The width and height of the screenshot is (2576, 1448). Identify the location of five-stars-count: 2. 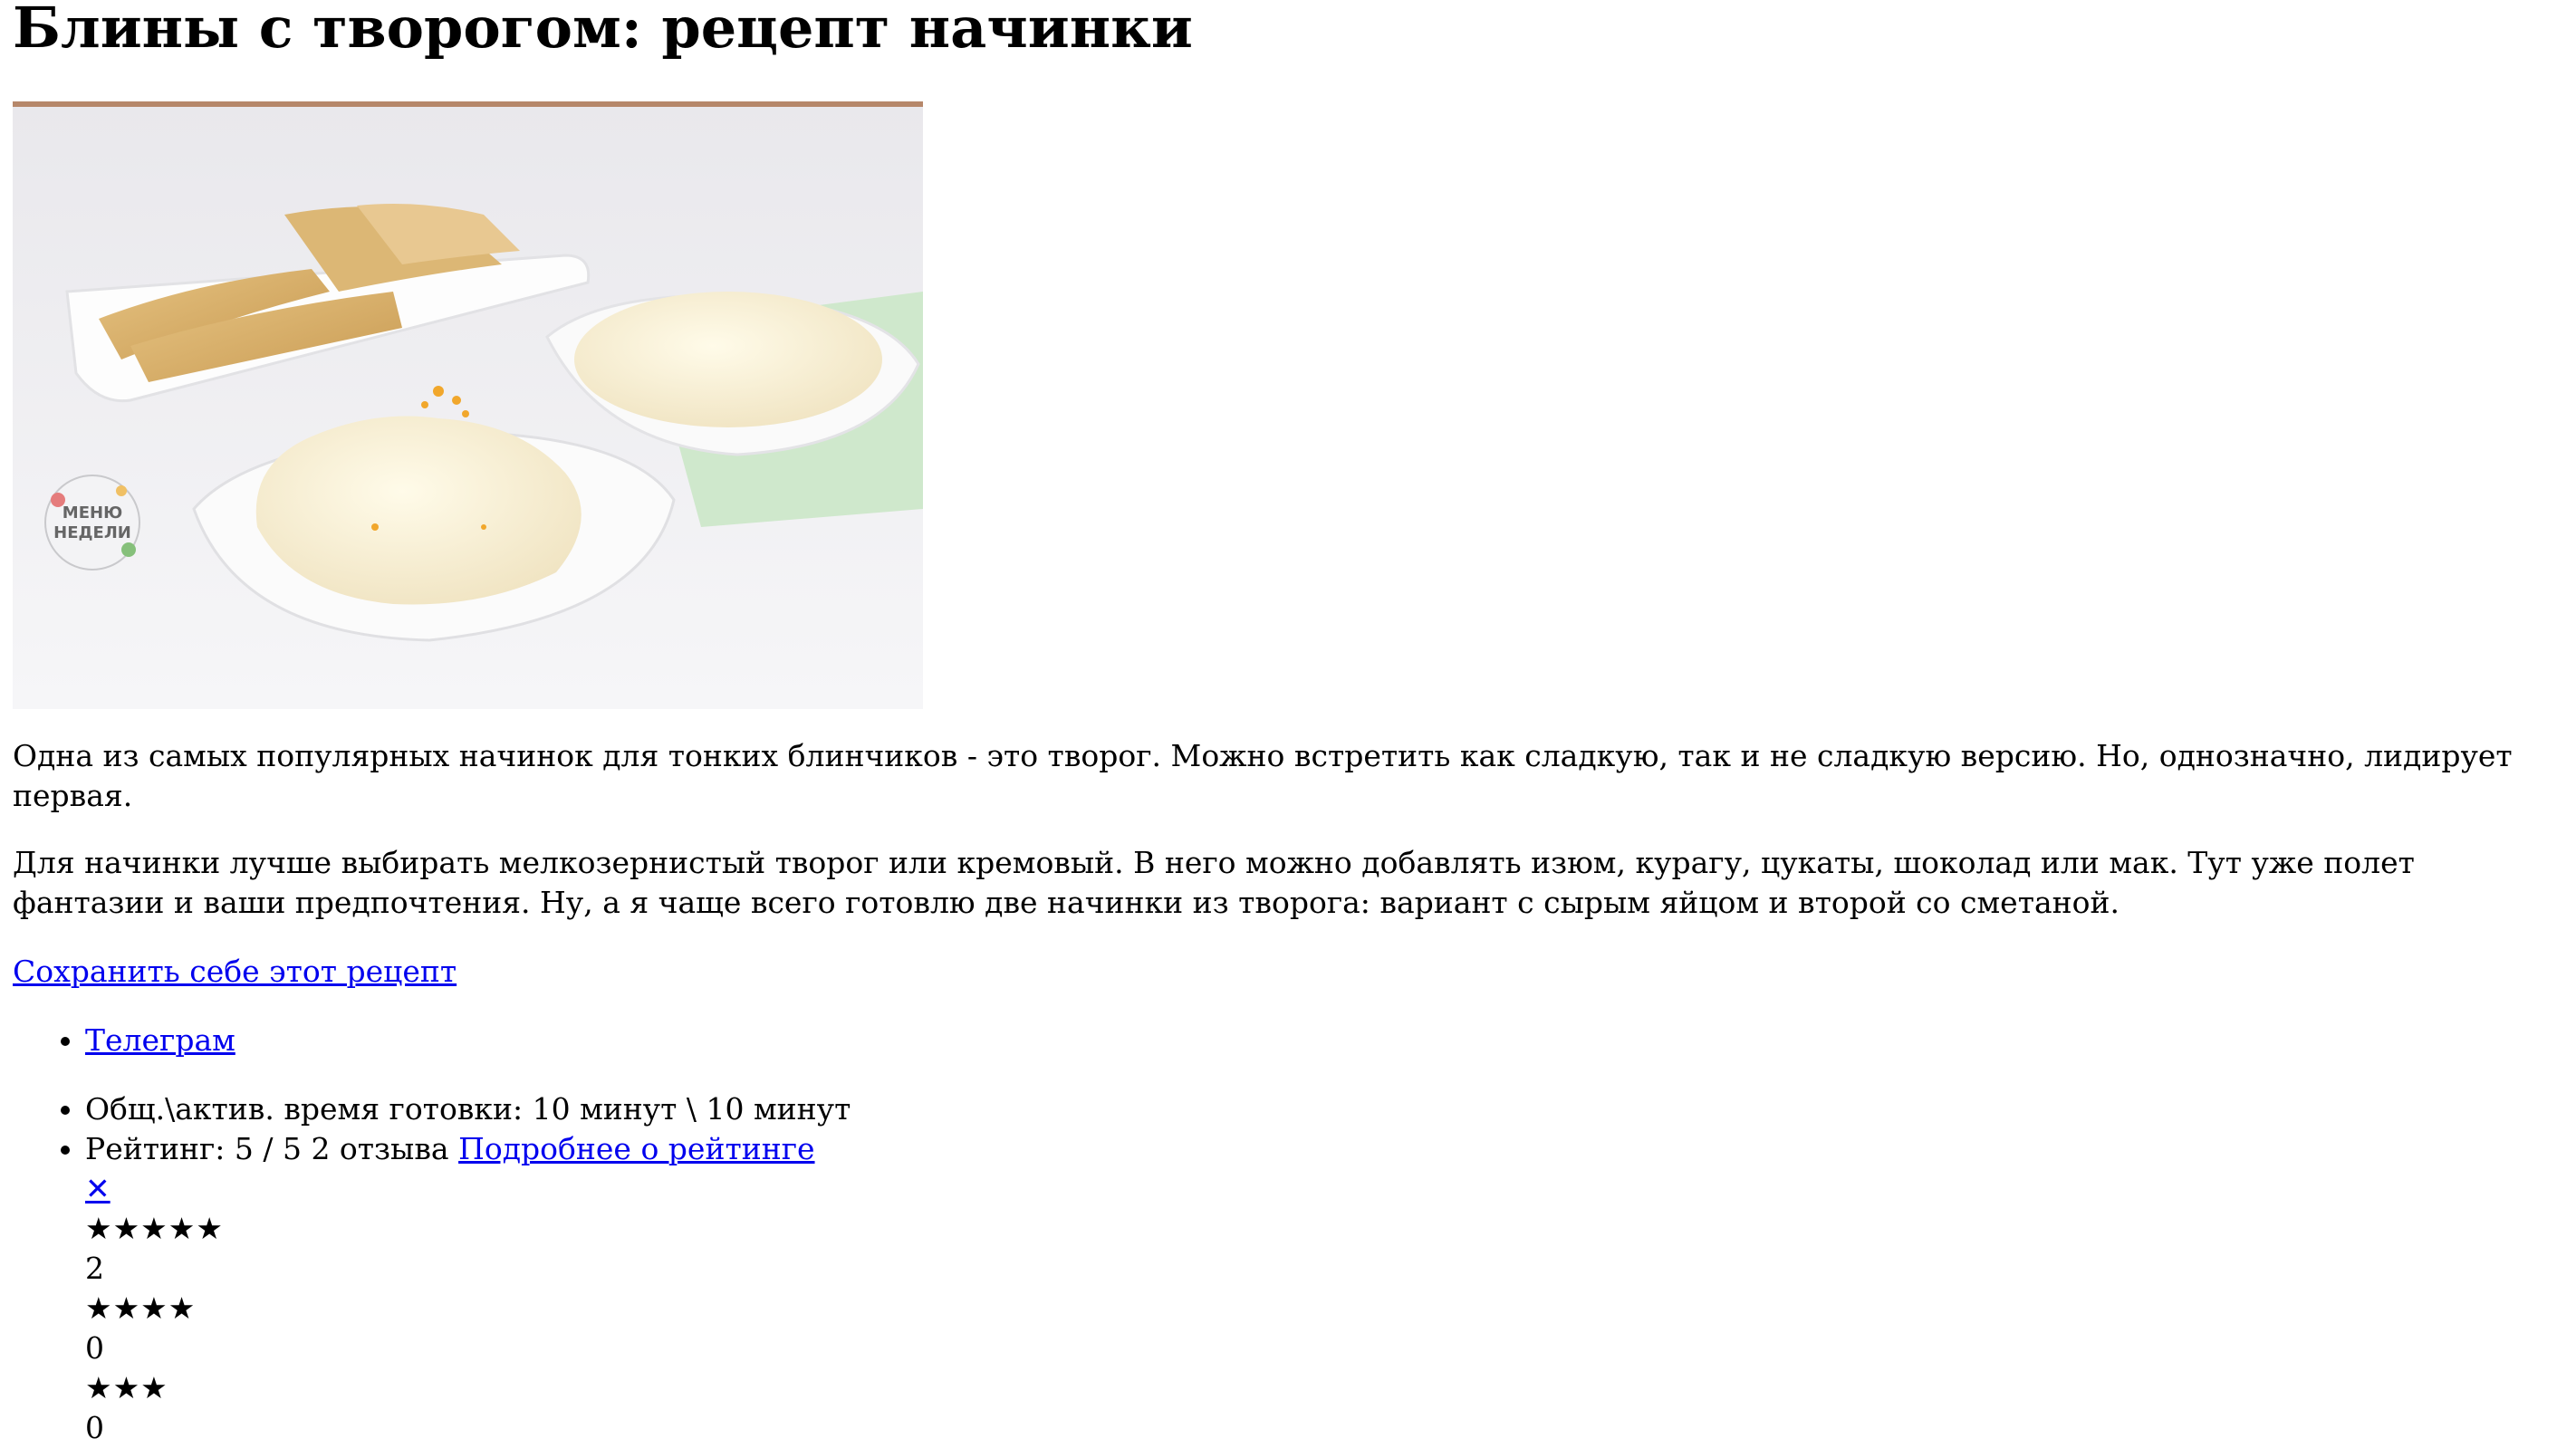
(94, 1268).